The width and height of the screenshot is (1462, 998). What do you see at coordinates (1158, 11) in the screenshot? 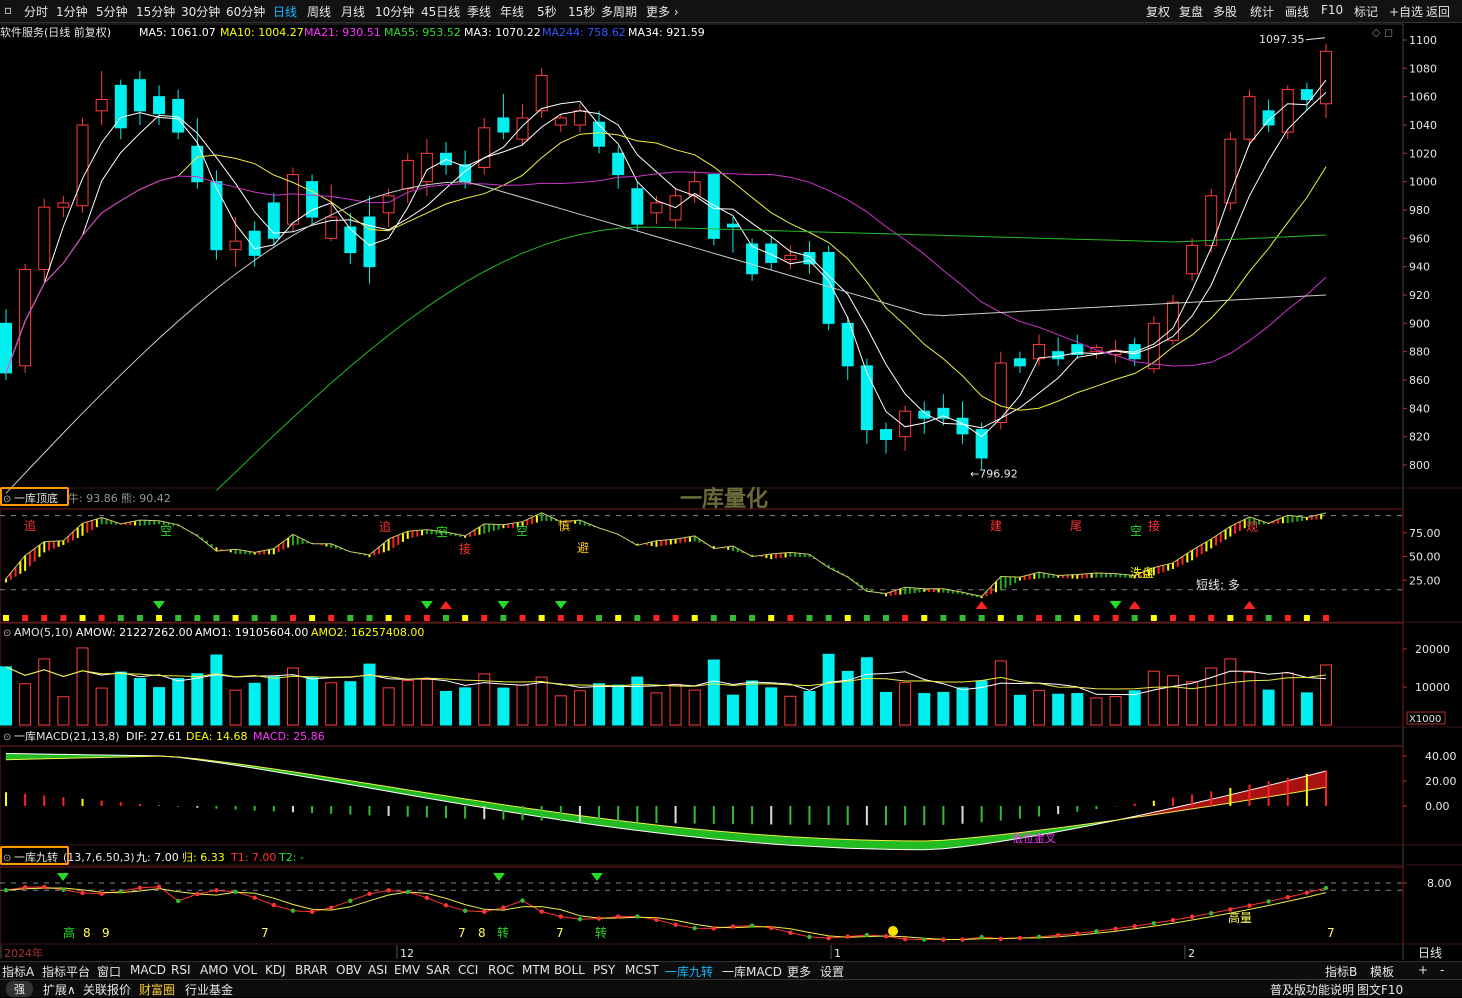
I see `toolbar-button-0: 复权` at bounding box center [1158, 11].